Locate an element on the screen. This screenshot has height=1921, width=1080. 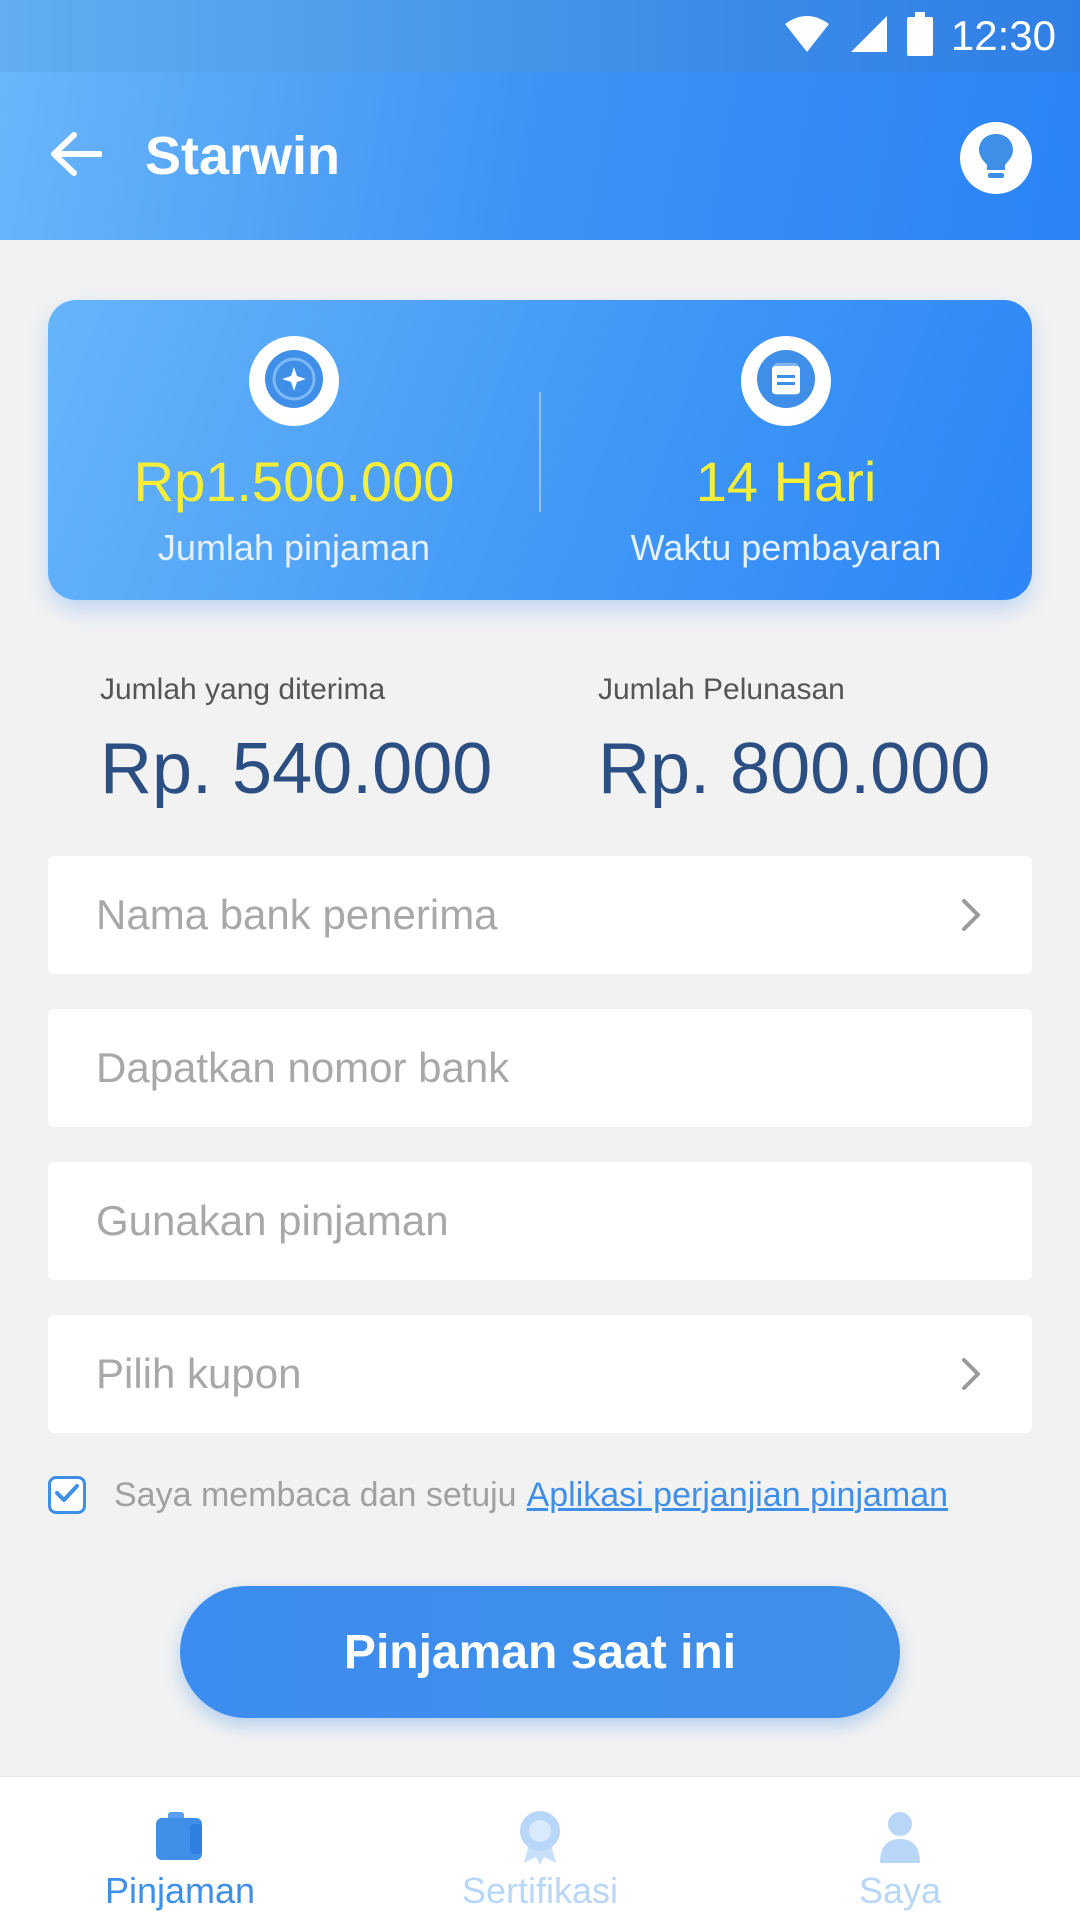
nav-item-sertifikasi: Sertifikasi is located at coordinates (540, 1849).